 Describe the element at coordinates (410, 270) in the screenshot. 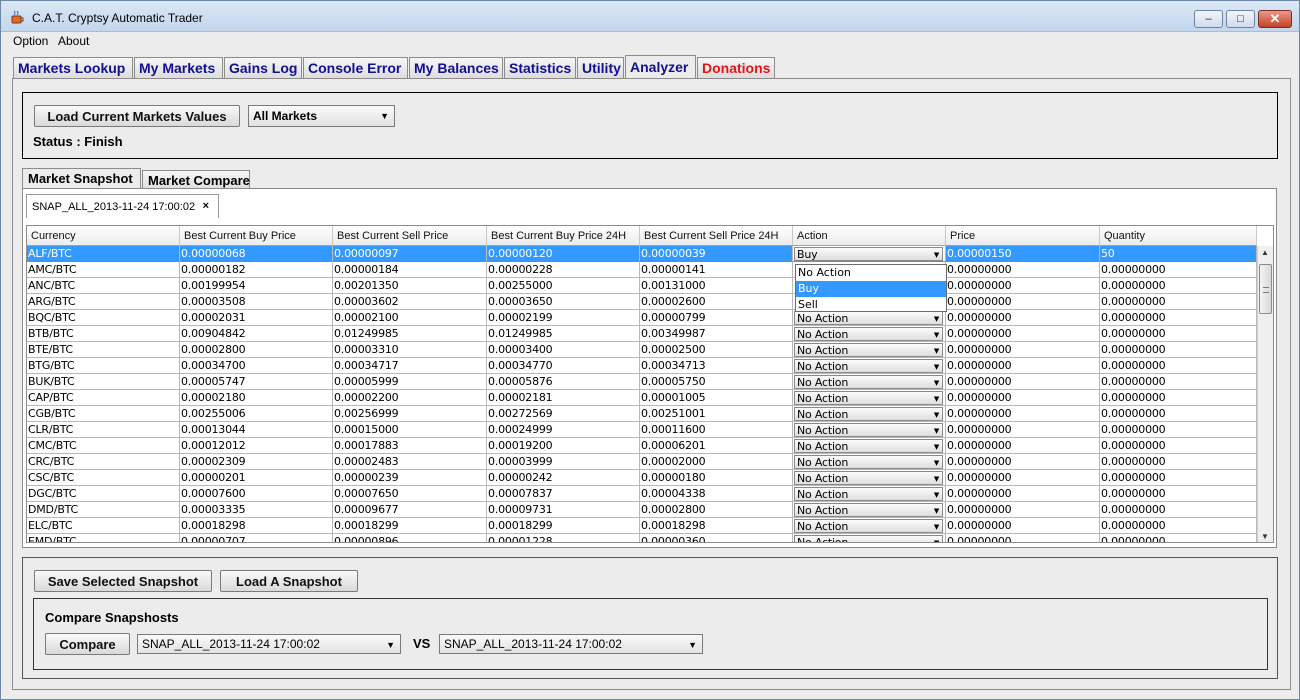

I see `table-cell: 0.00000184` at that location.